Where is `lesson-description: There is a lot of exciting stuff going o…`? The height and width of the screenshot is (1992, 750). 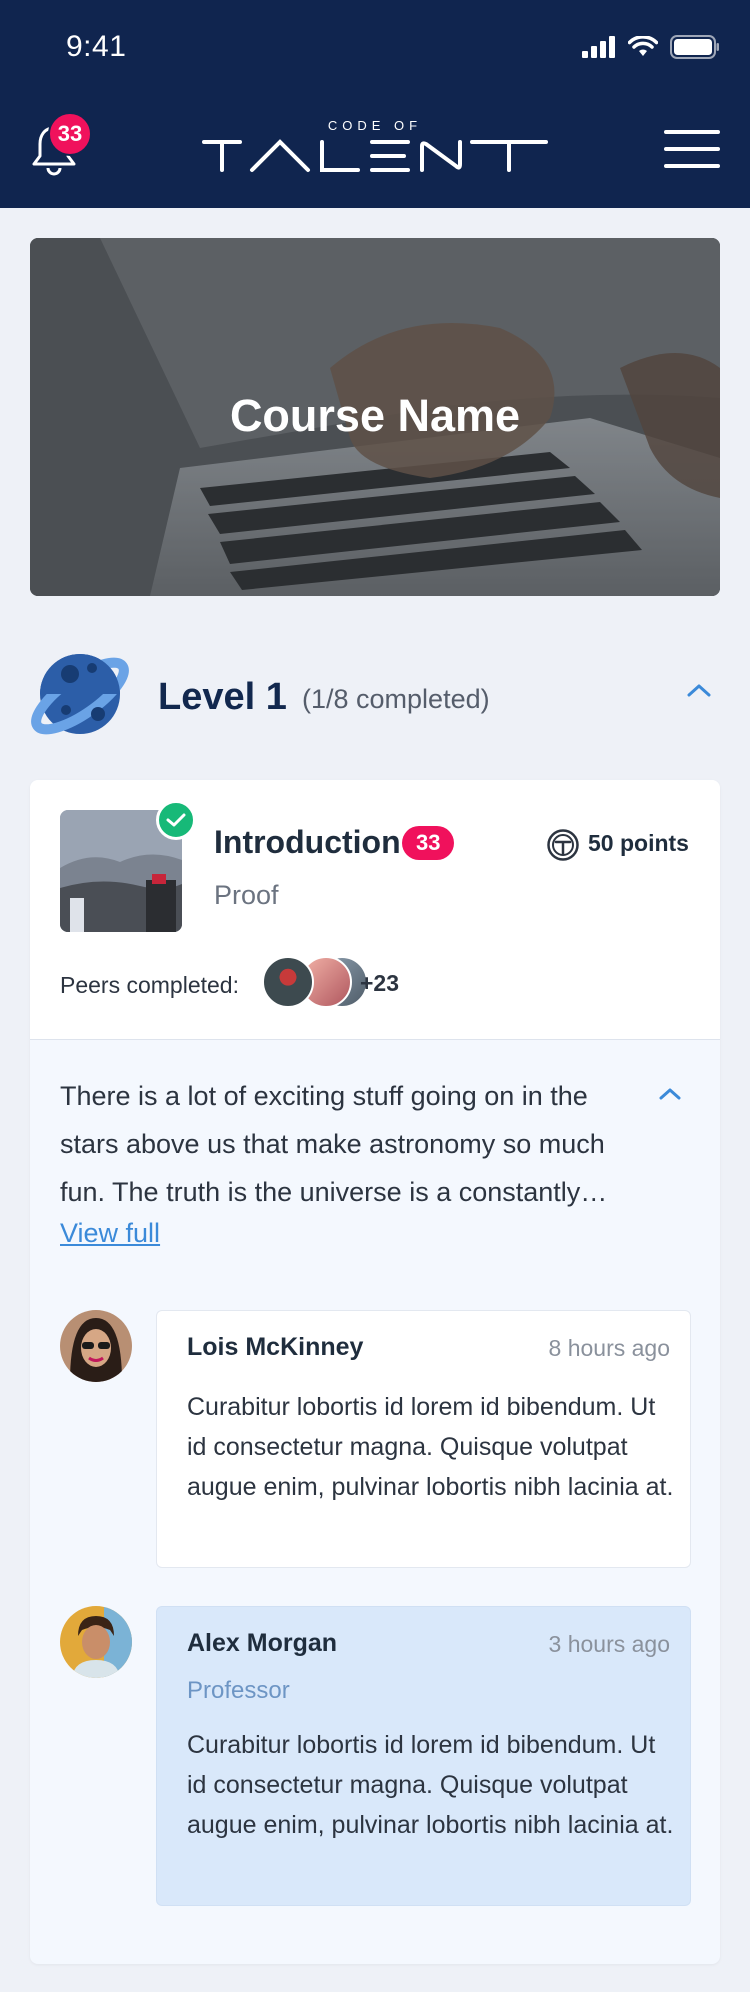
lesson-description: There is a lot of exciting stuff going o… is located at coordinates (334, 1144).